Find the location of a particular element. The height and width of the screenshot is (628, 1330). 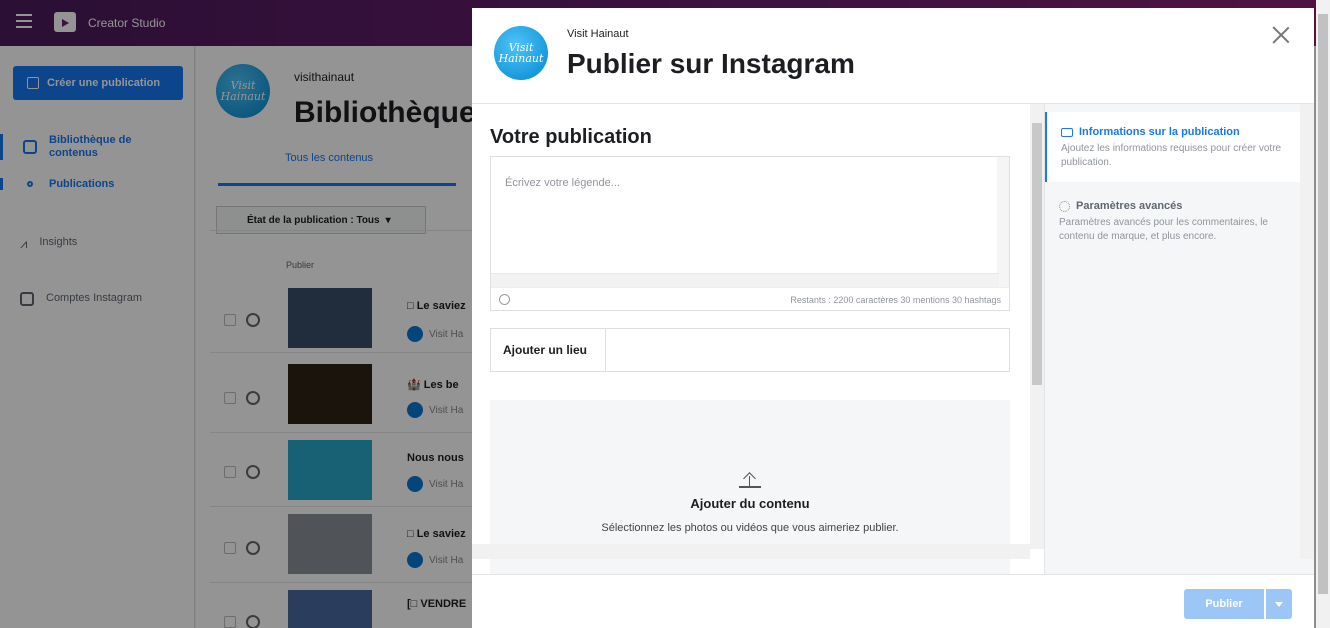

account-avatar: Visit Hainaut is located at coordinates (521, 53).